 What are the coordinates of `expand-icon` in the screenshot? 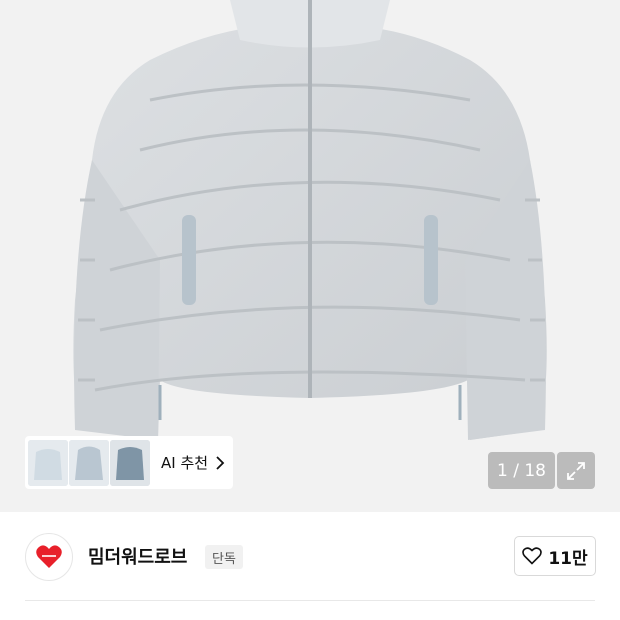 It's located at (576, 470).